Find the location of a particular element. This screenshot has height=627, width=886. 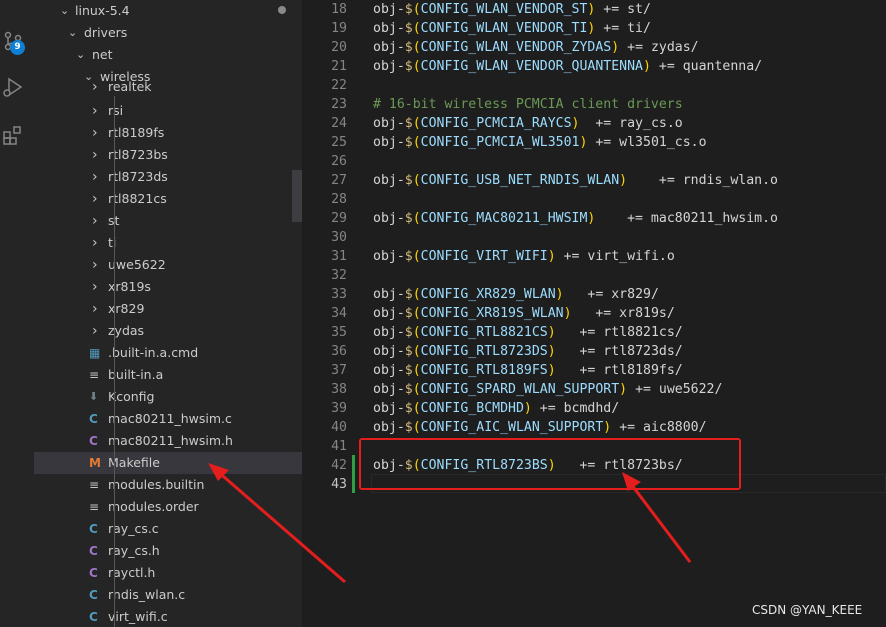

annotation-arrow-makefile is located at coordinates (280, 526).